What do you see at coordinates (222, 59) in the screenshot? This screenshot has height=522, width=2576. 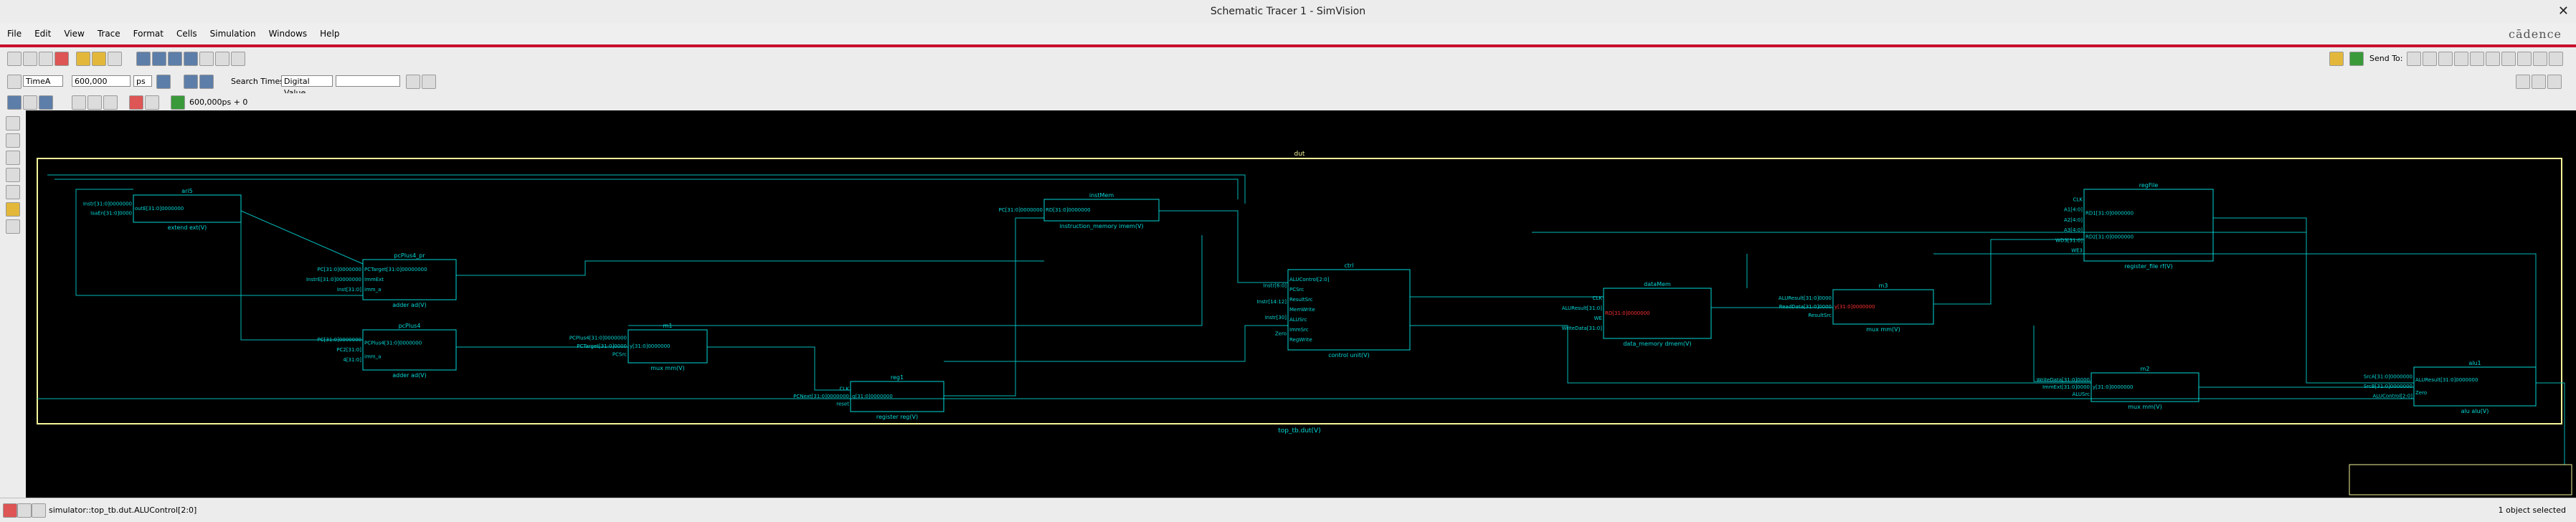 I see `collapse-icon` at bounding box center [222, 59].